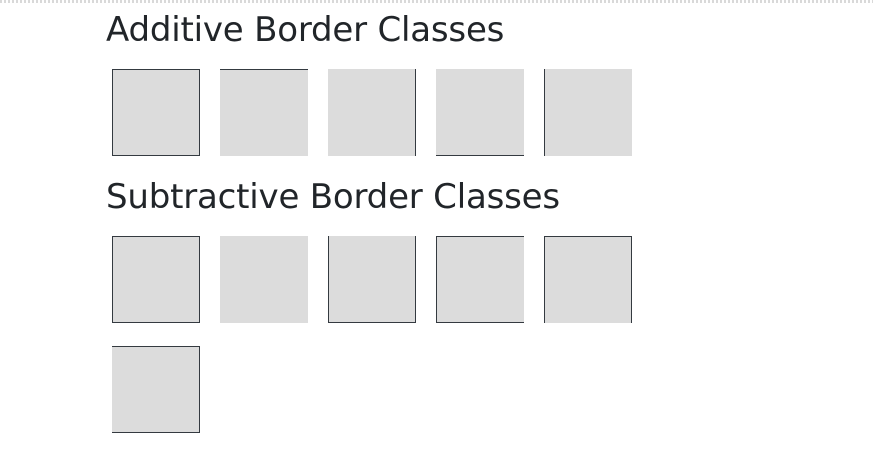 The width and height of the screenshot is (873, 475). I want to click on subtractive-border-row, so click(372, 279).